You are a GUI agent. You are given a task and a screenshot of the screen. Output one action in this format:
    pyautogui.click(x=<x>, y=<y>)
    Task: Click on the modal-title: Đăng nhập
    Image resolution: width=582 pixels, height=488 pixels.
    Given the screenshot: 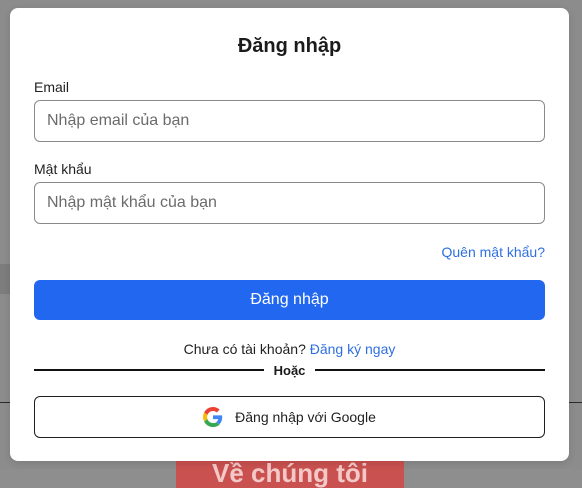 What is the action you would take?
    pyautogui.click(x=289, y=46)
    